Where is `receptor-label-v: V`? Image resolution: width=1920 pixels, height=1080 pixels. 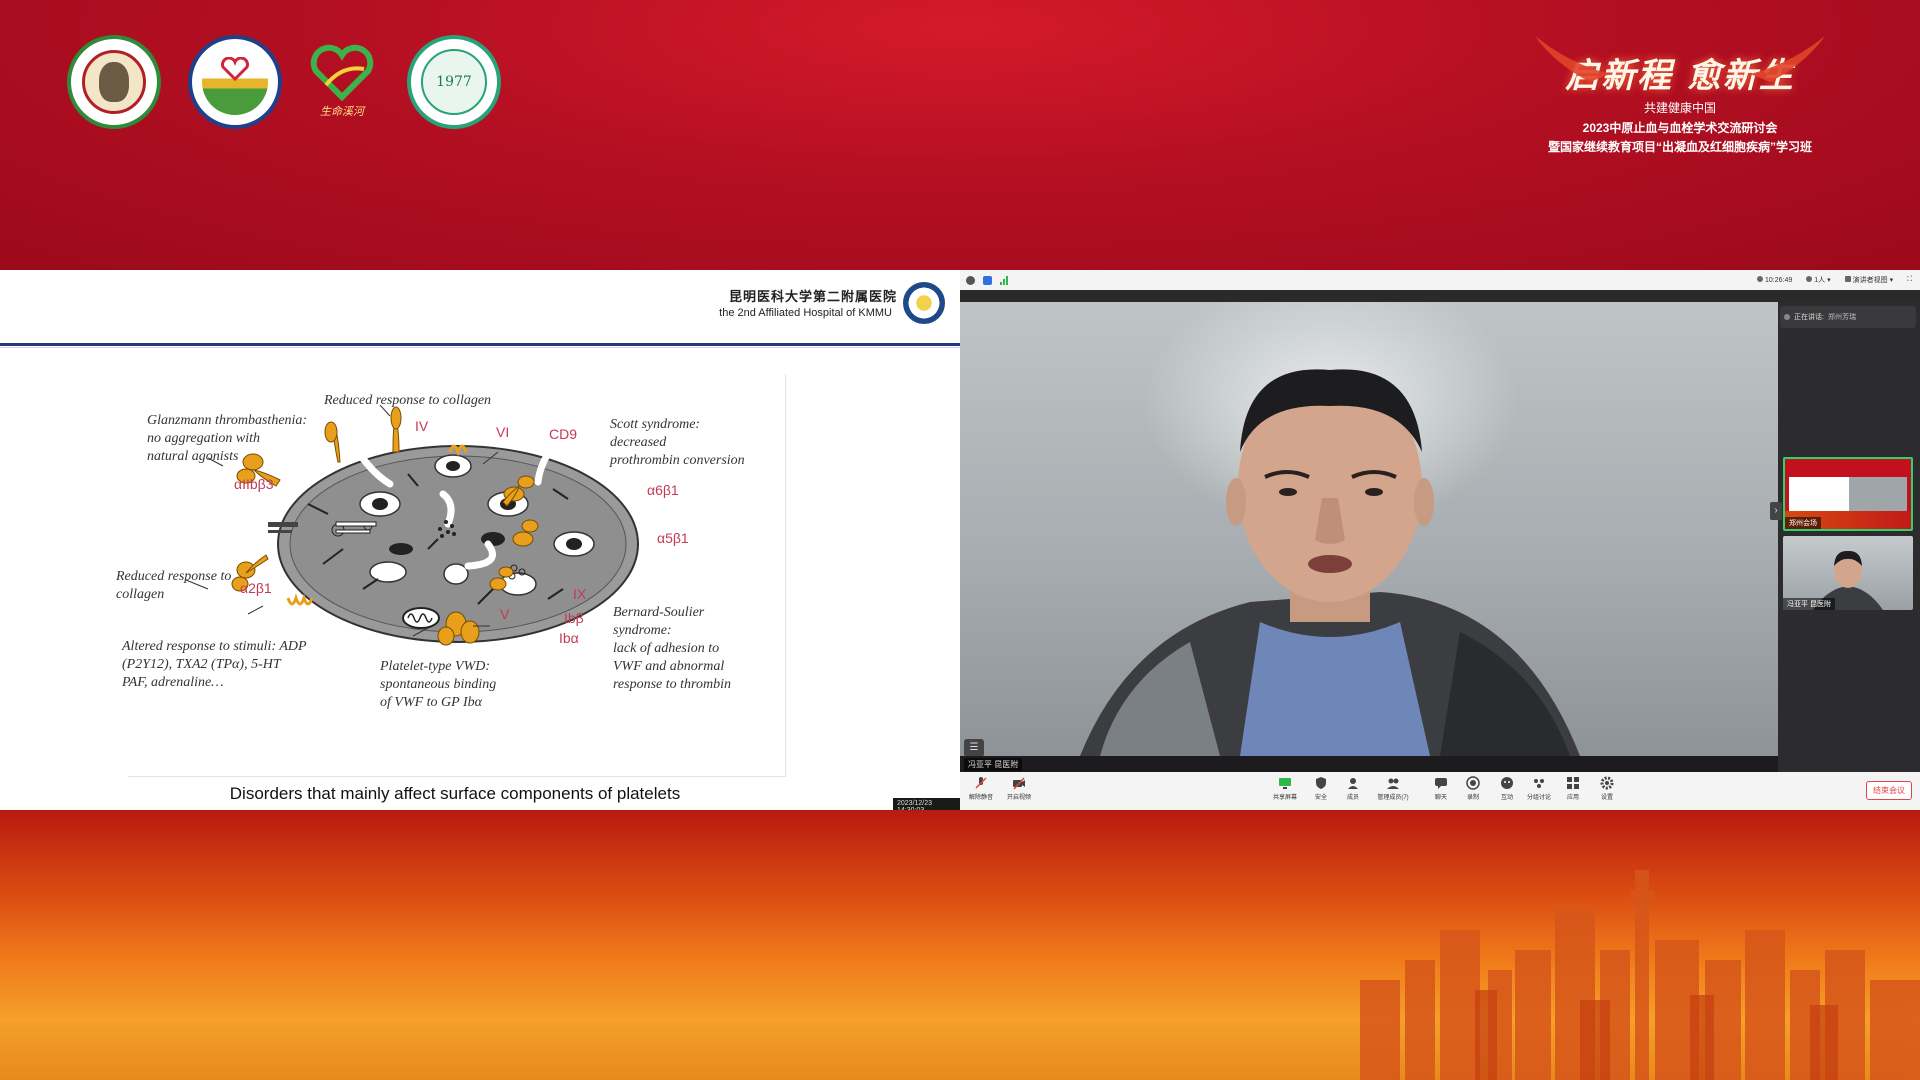
receptor-label-v: V is located at coordinates (505, 614).